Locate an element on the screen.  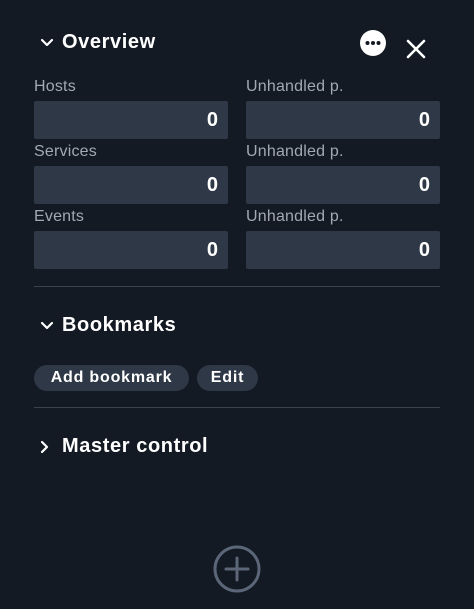
events-label: Events is located at coordinates (59, 216).